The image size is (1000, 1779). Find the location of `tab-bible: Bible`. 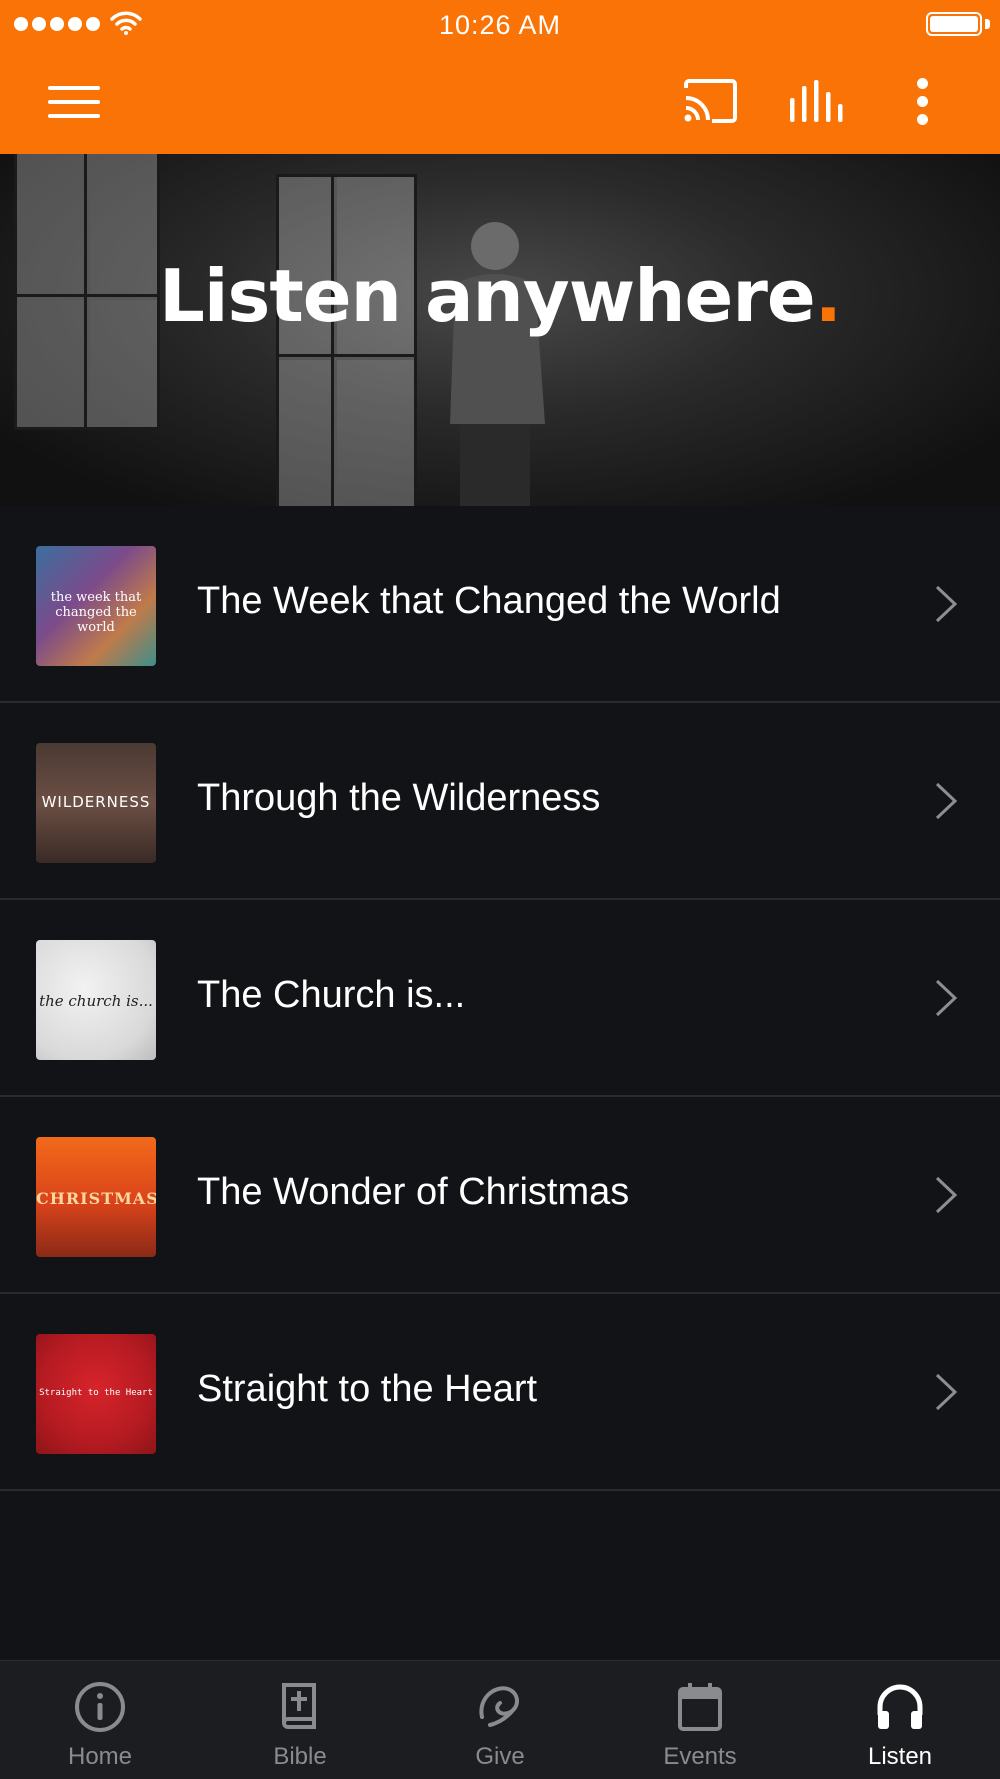

tab-bible: Bible is located at coordinates (300, 1720).